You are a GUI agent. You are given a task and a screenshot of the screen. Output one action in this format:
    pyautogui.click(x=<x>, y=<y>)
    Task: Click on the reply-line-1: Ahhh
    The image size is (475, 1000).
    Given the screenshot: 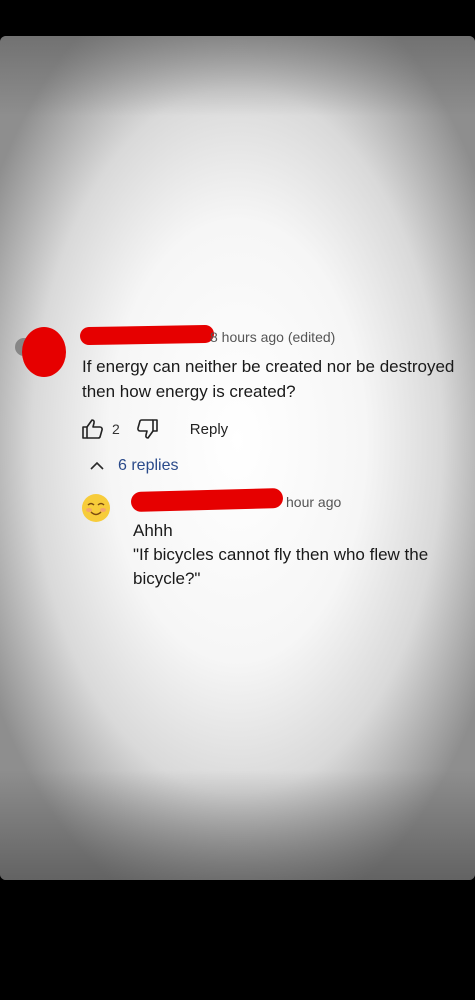 What is the action you would take?
    pyautogui.click(x=153, y=530)
    